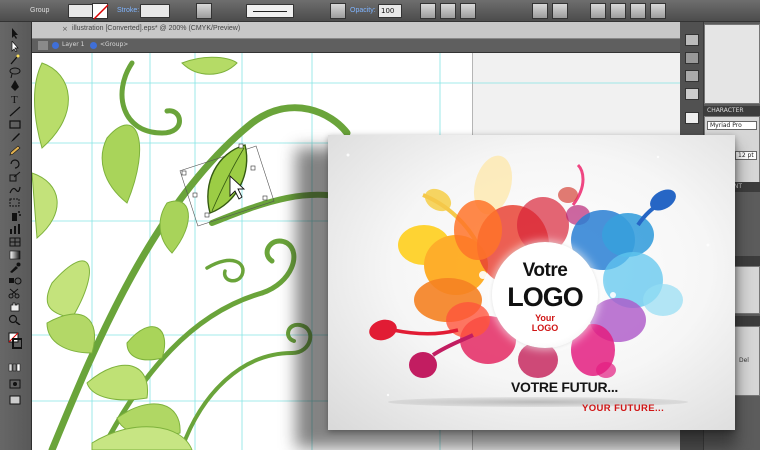  Describe the element at coordinates (540, 11) in the screenshot. I see `transform-button` at that location.